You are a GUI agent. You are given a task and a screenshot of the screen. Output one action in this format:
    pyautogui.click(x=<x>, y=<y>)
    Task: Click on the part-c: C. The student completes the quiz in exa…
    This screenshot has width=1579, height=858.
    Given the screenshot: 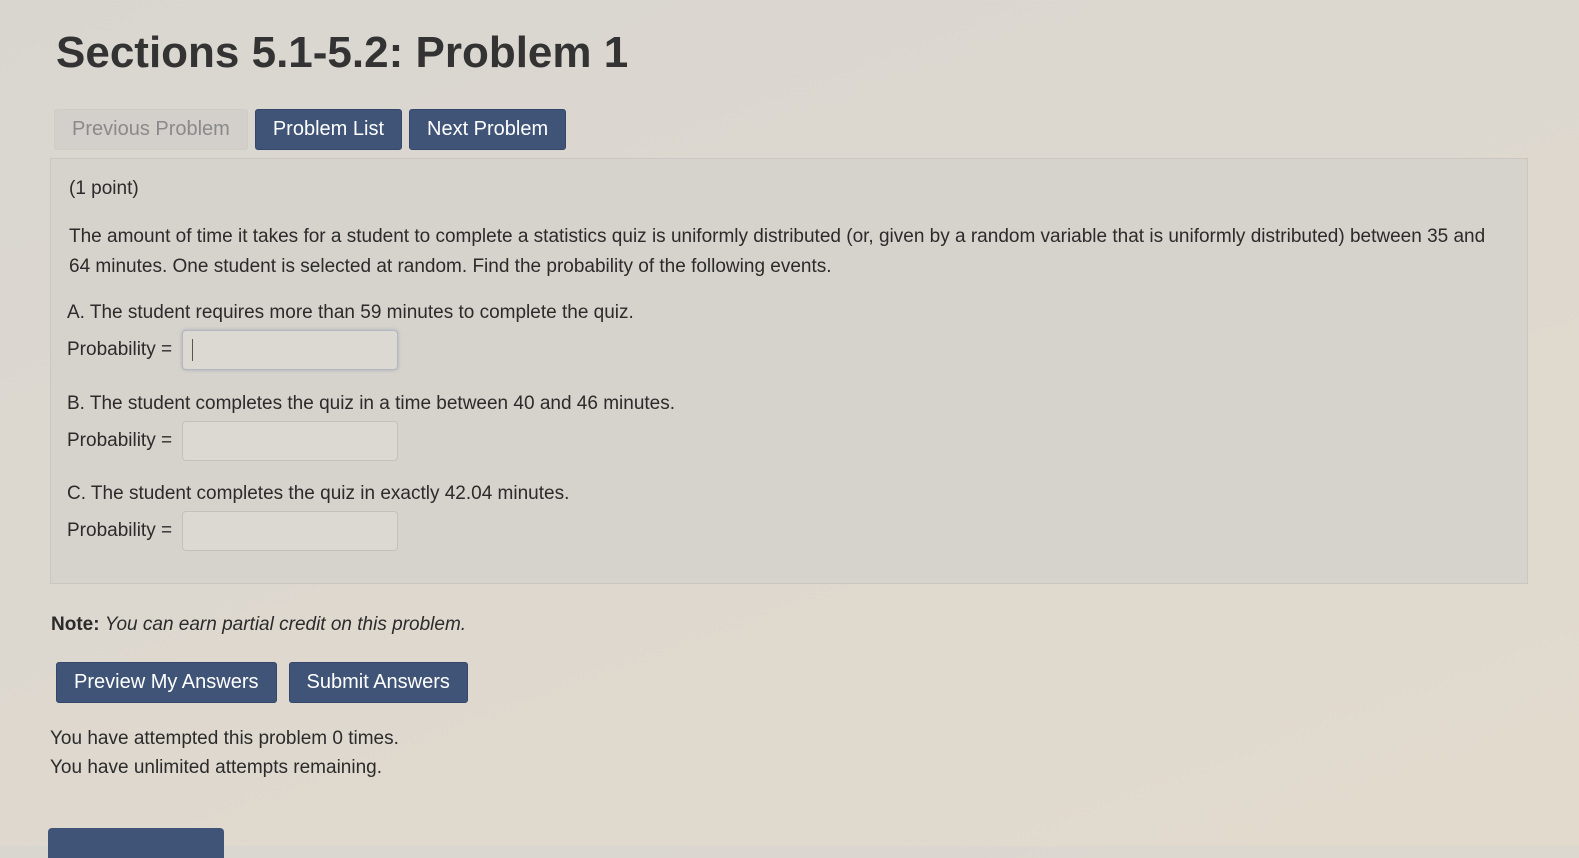 What is the action you would take?
    pyautogui.click(x=318, y=515)
    